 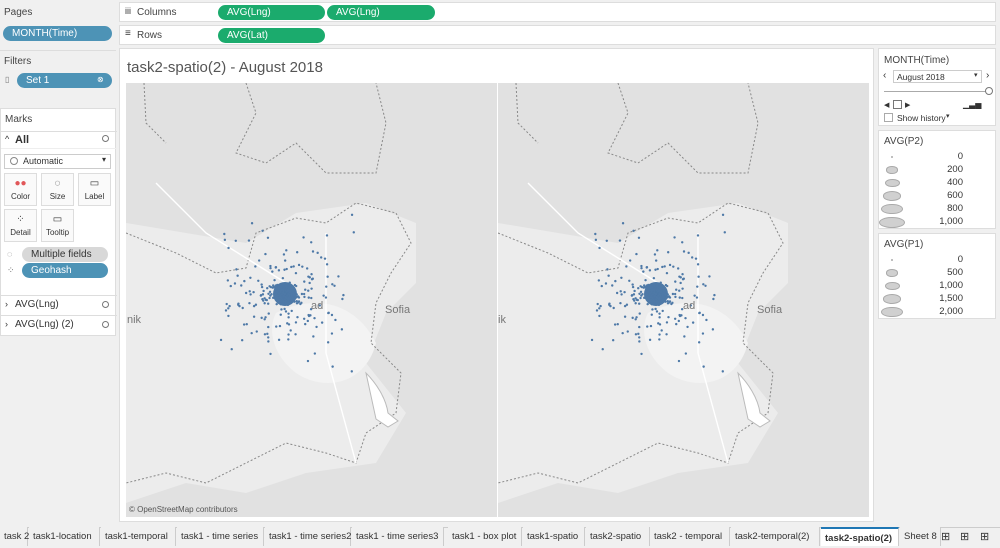 What do you see at coordinates (884, 75) in the screenshot?
I see `prev-icon: ‹` at bounding box center [884, 75].